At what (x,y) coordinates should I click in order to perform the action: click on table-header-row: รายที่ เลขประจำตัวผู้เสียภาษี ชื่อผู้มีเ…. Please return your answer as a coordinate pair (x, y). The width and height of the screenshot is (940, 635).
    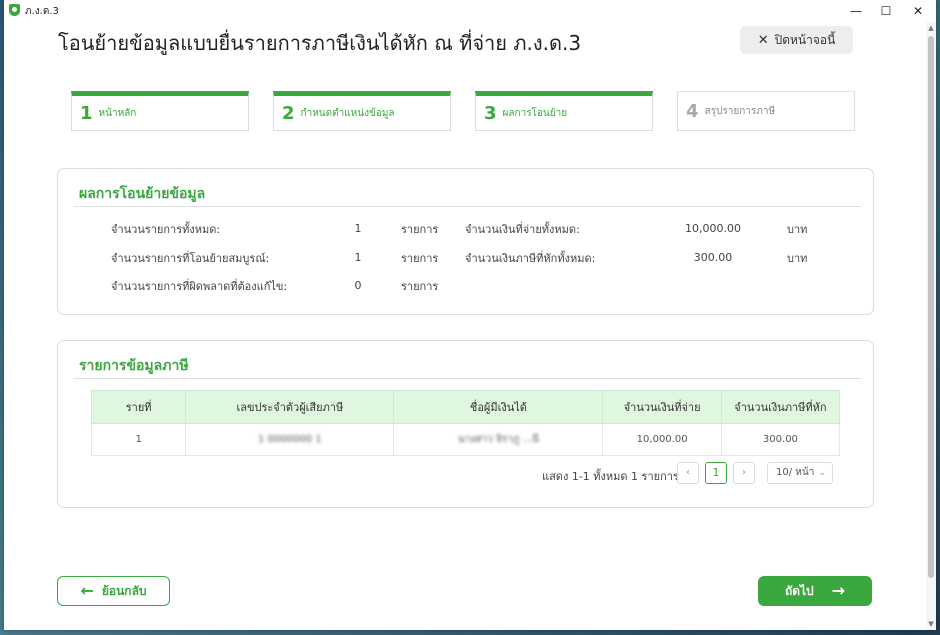
    Looking at the image, I should click on (465, 407).